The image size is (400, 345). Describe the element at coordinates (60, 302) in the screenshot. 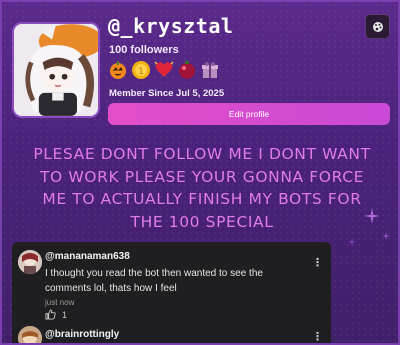

I see `comment-time: just now` at that location.